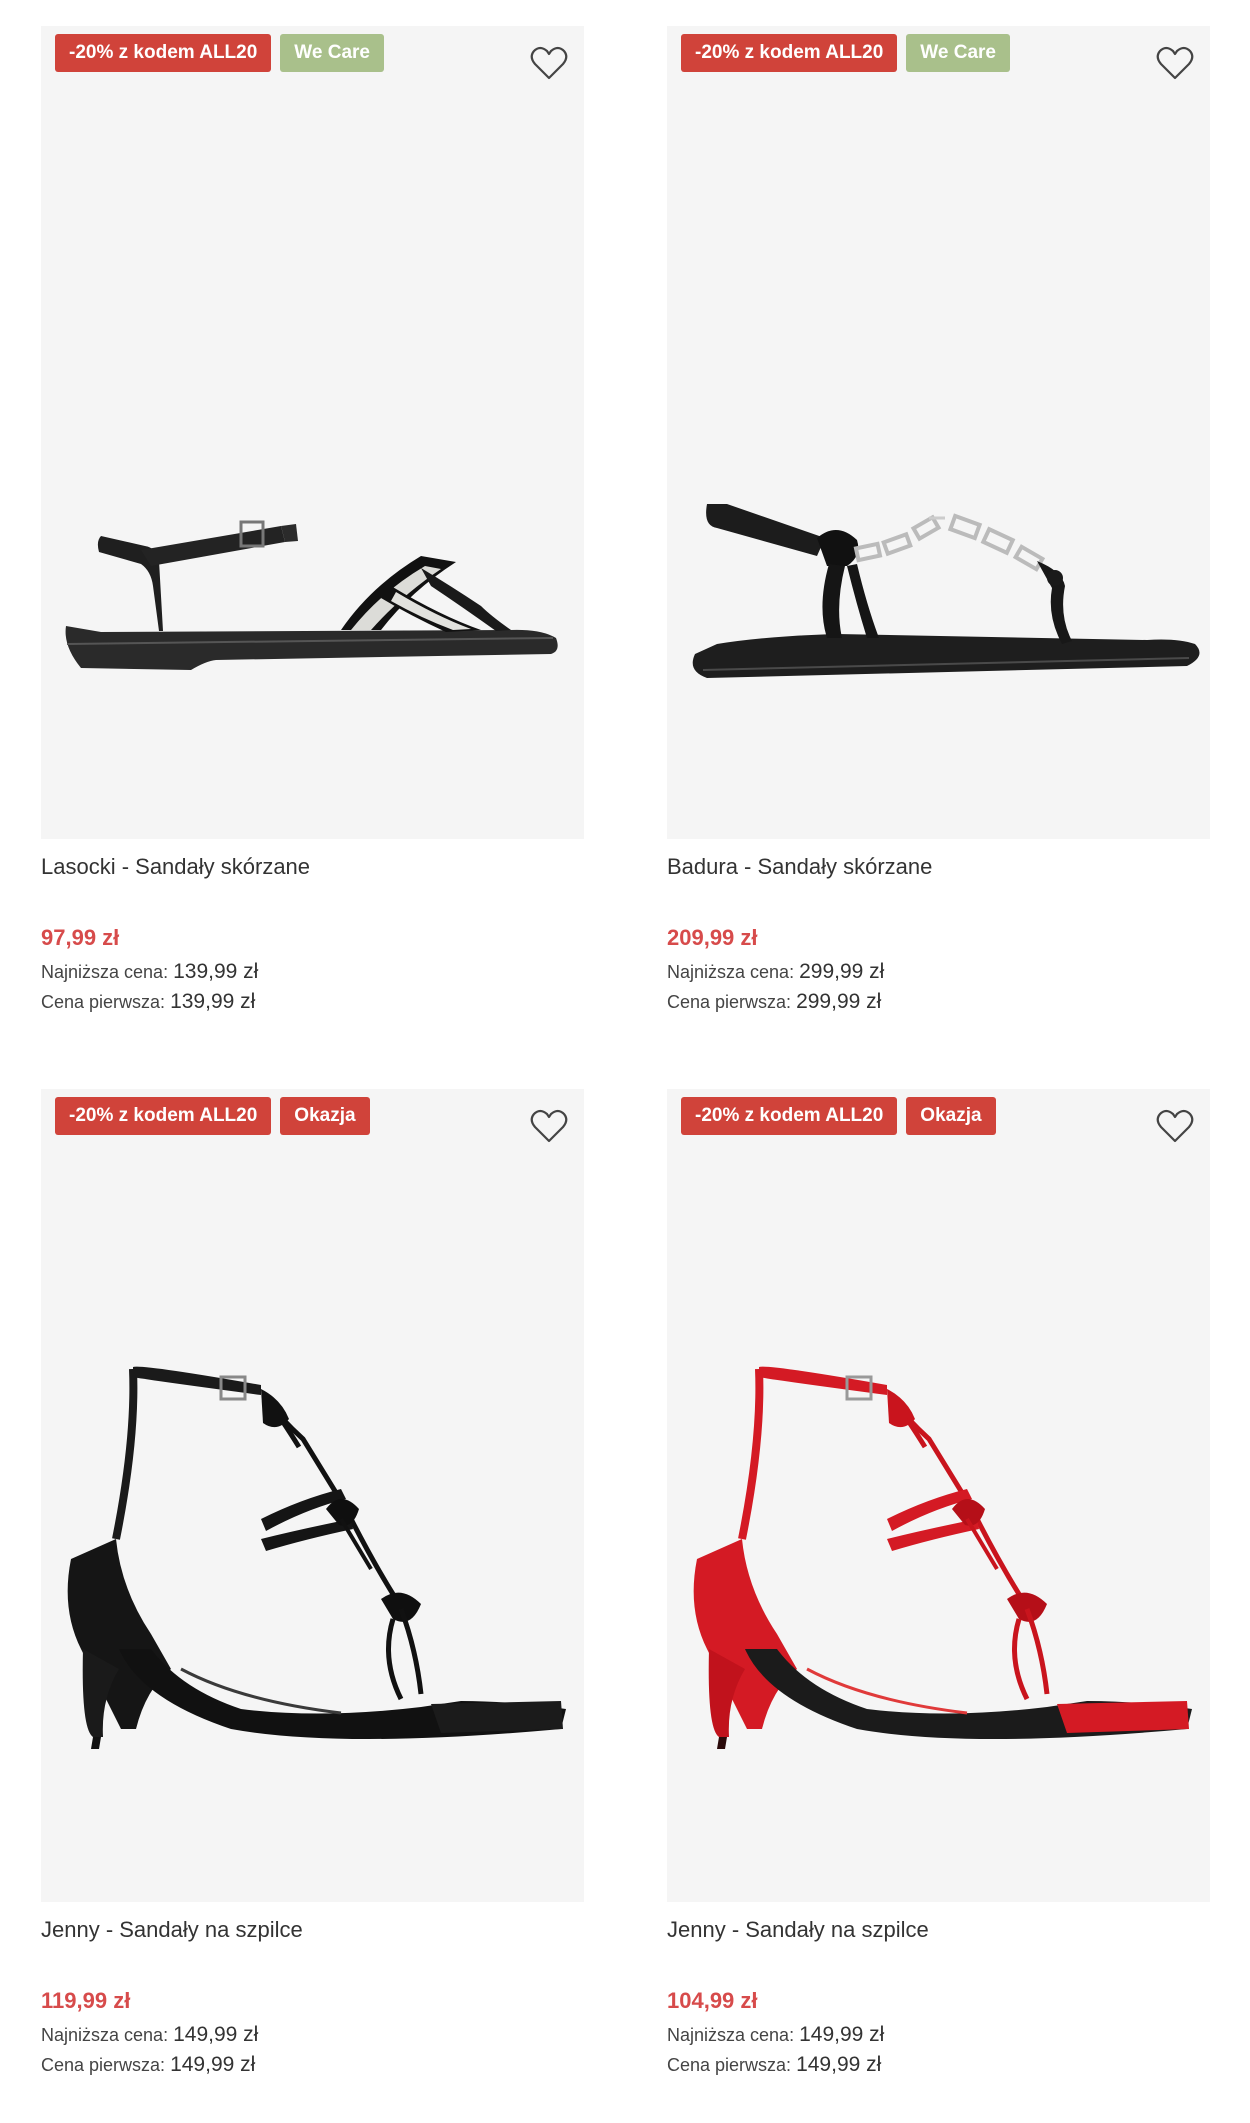  What do you see at coordinates (80, 937) in the screenshot?
I see `product-price: 97,99 zł` at bounding box center [80, 937].